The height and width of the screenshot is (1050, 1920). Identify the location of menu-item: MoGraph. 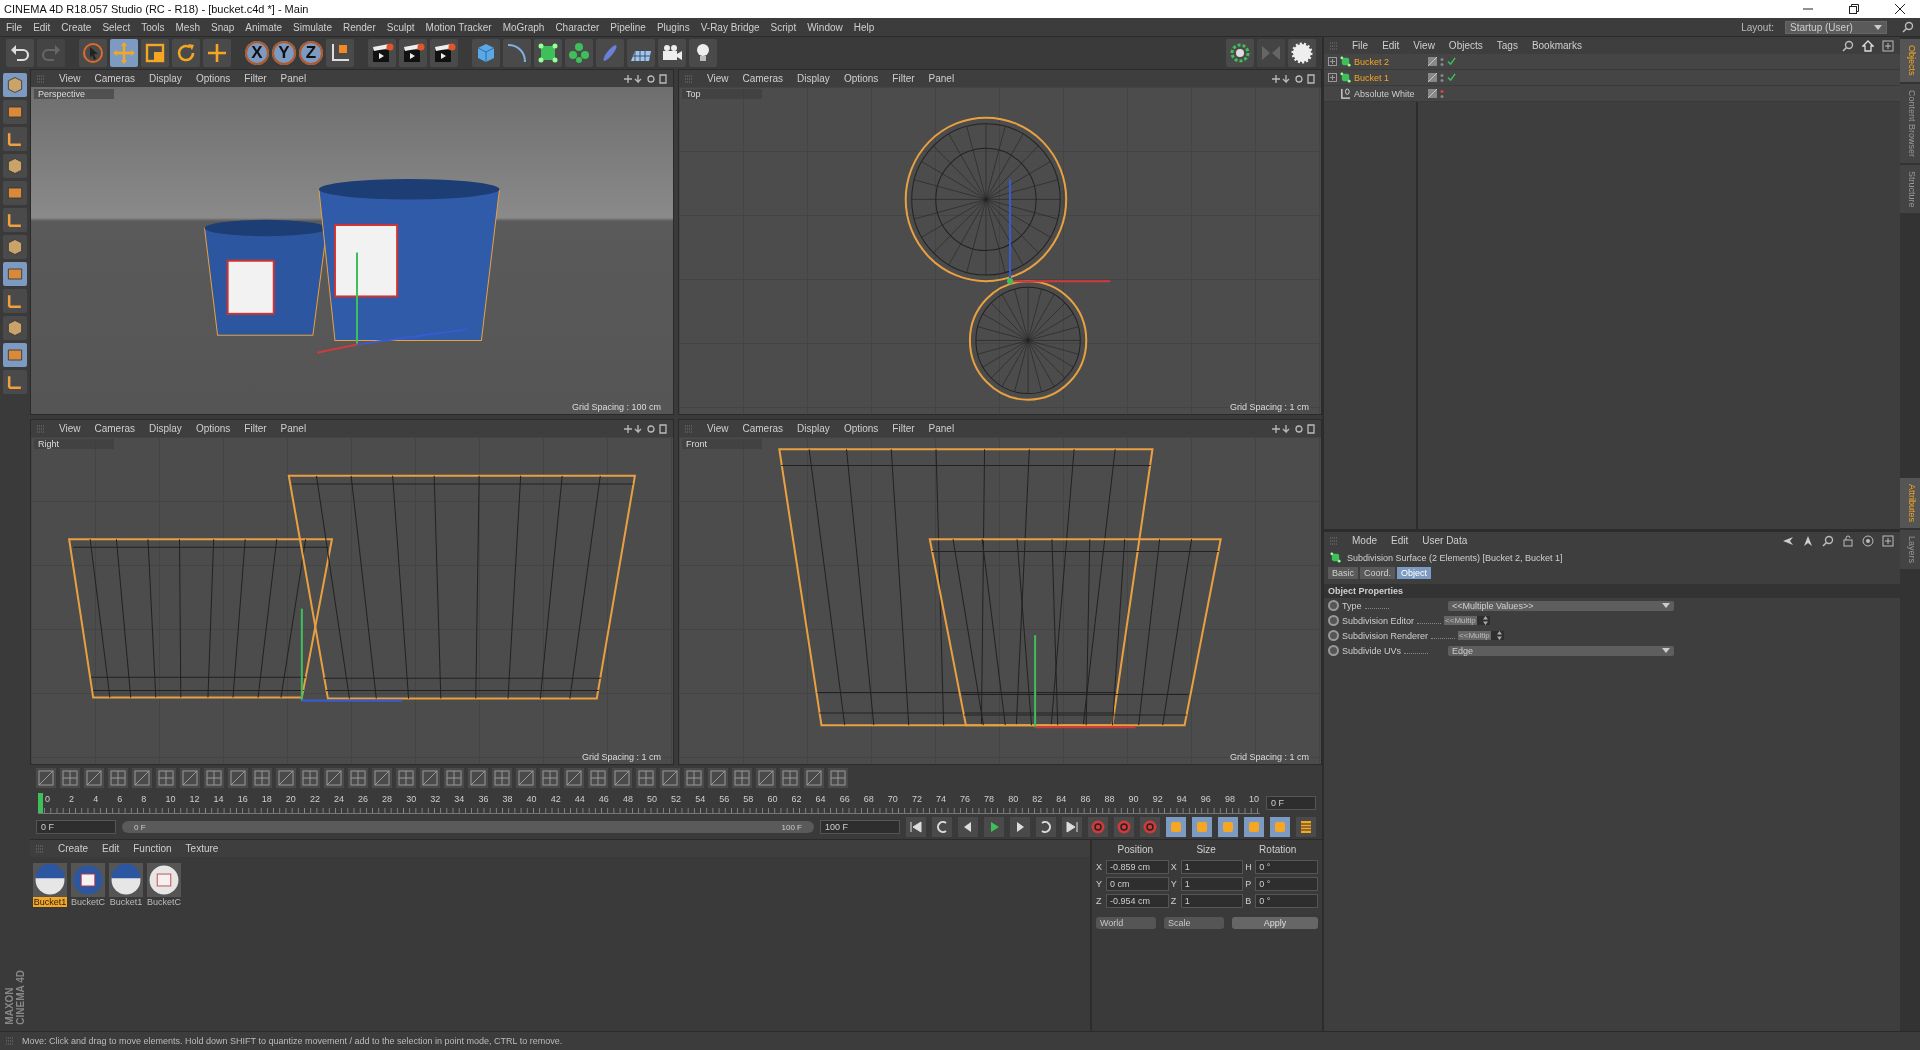
(523, 27).